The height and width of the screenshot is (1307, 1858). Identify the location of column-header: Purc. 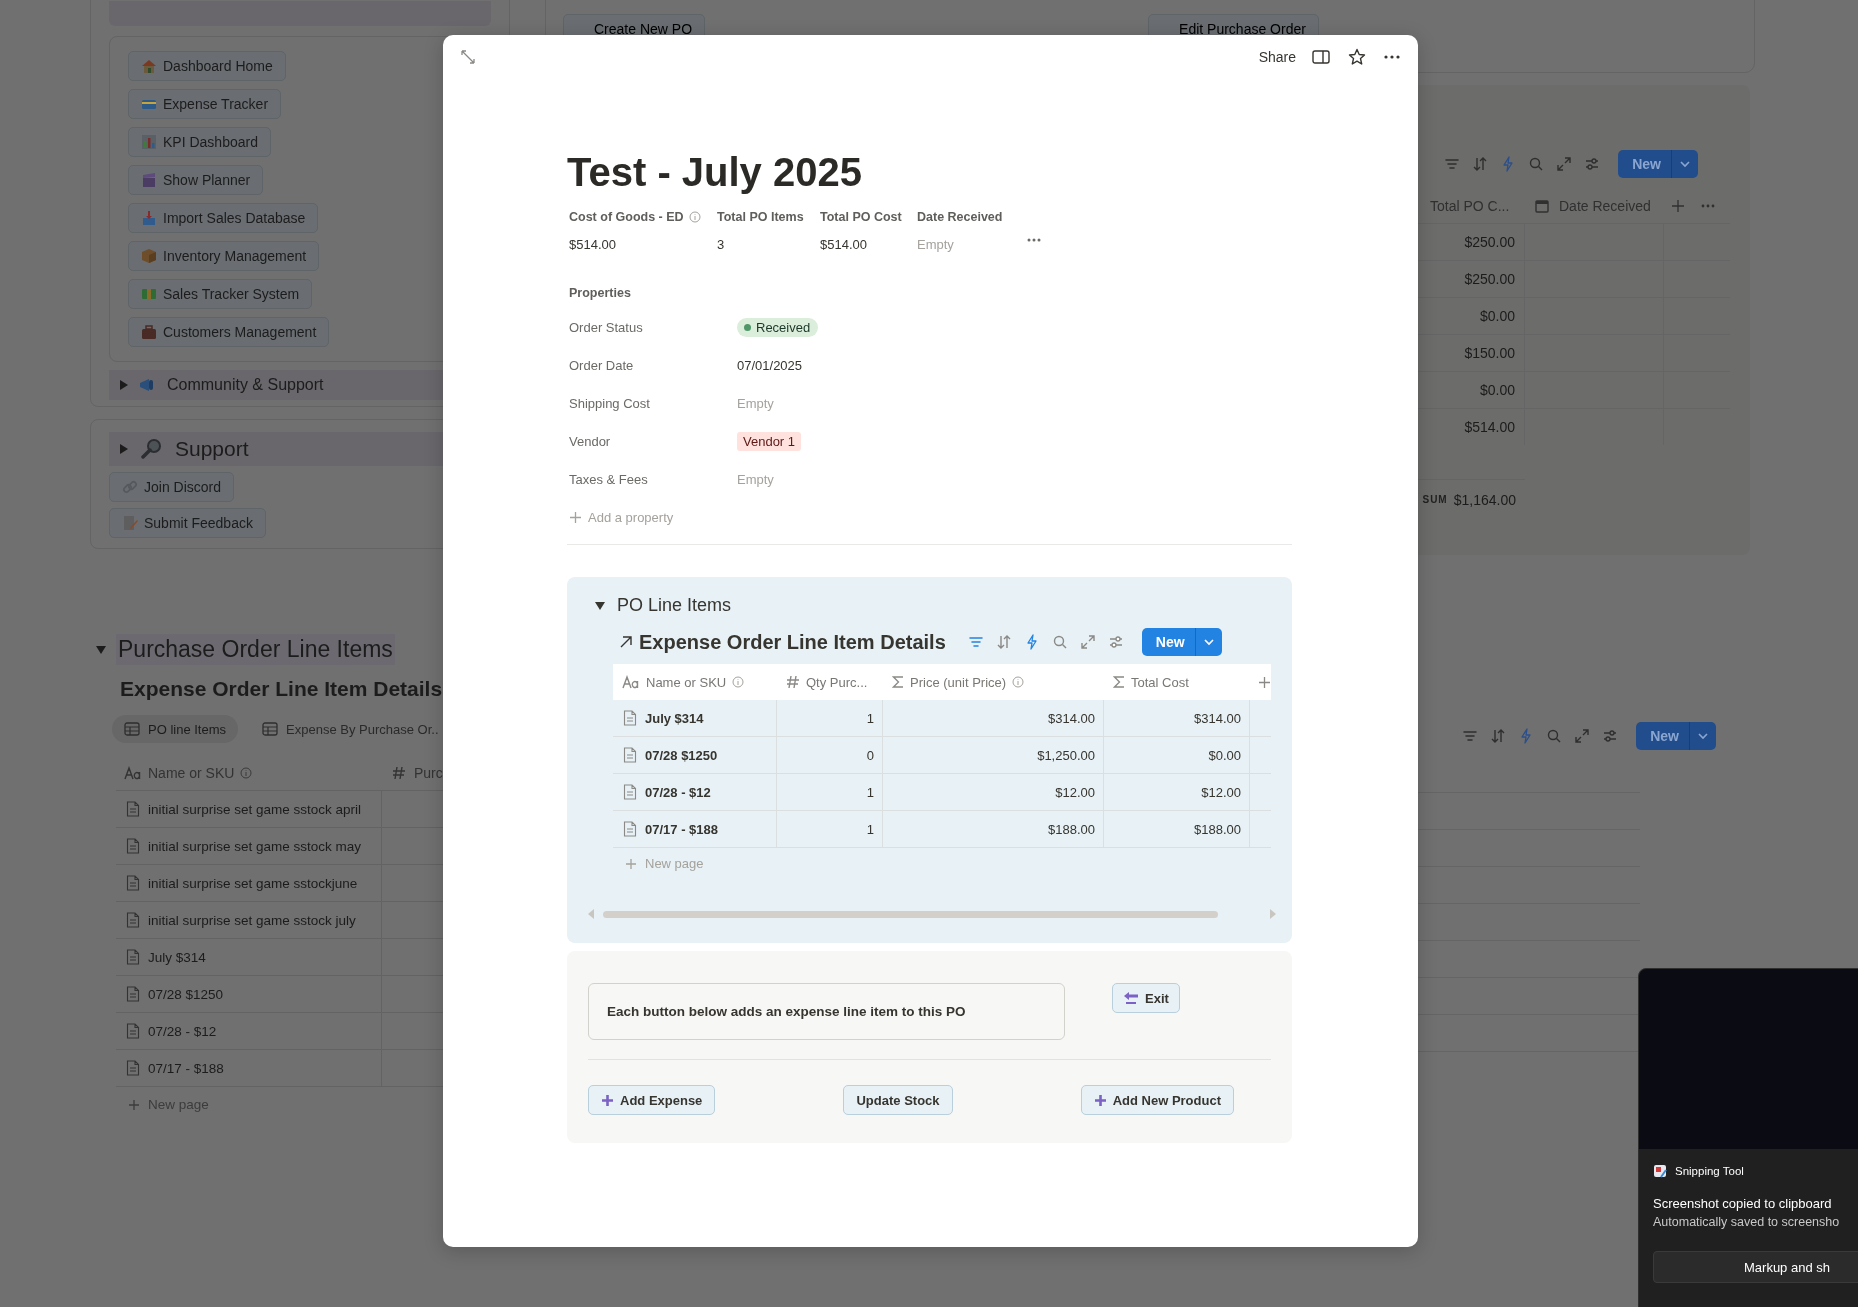
(428, 772).